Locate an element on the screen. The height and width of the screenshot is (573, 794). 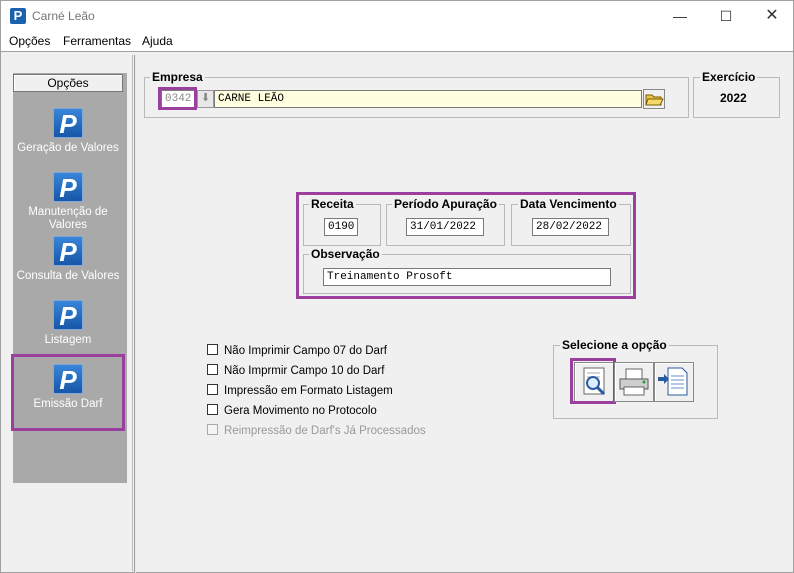
sidebar-item-listagem: P Listagem is located at coordinates (68, 323).